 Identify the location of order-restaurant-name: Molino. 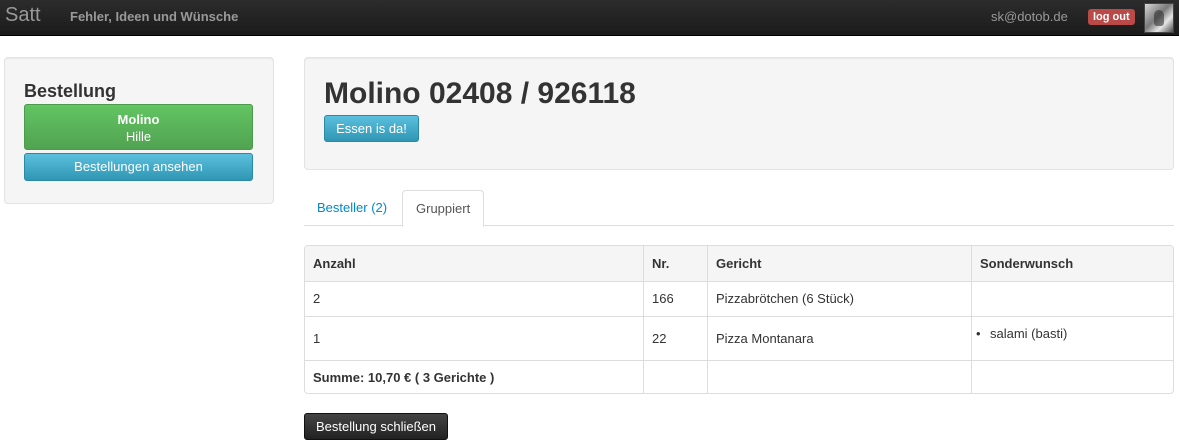
(138, 119).